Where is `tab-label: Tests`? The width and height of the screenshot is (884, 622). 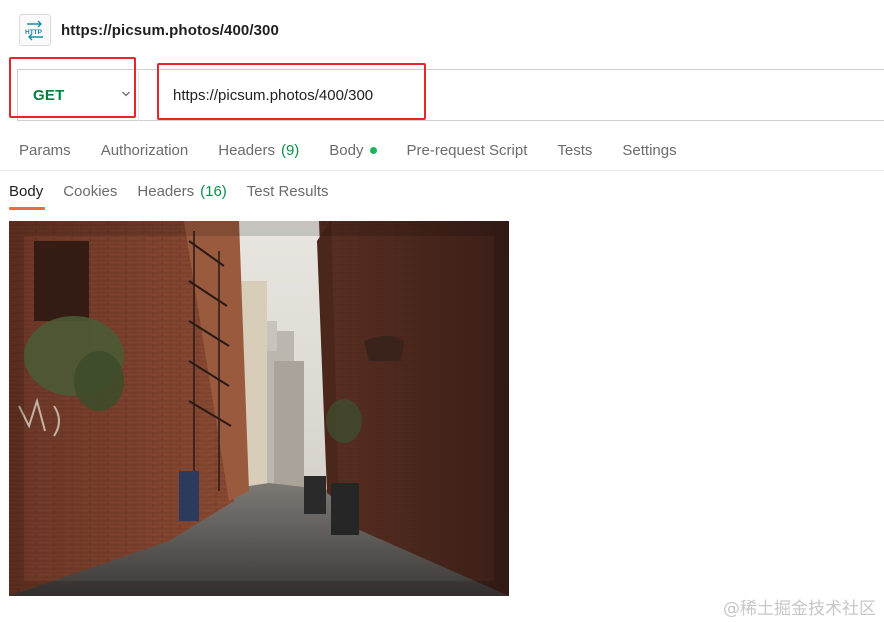 tab-label: Tests is located at coordinates (575, 150).